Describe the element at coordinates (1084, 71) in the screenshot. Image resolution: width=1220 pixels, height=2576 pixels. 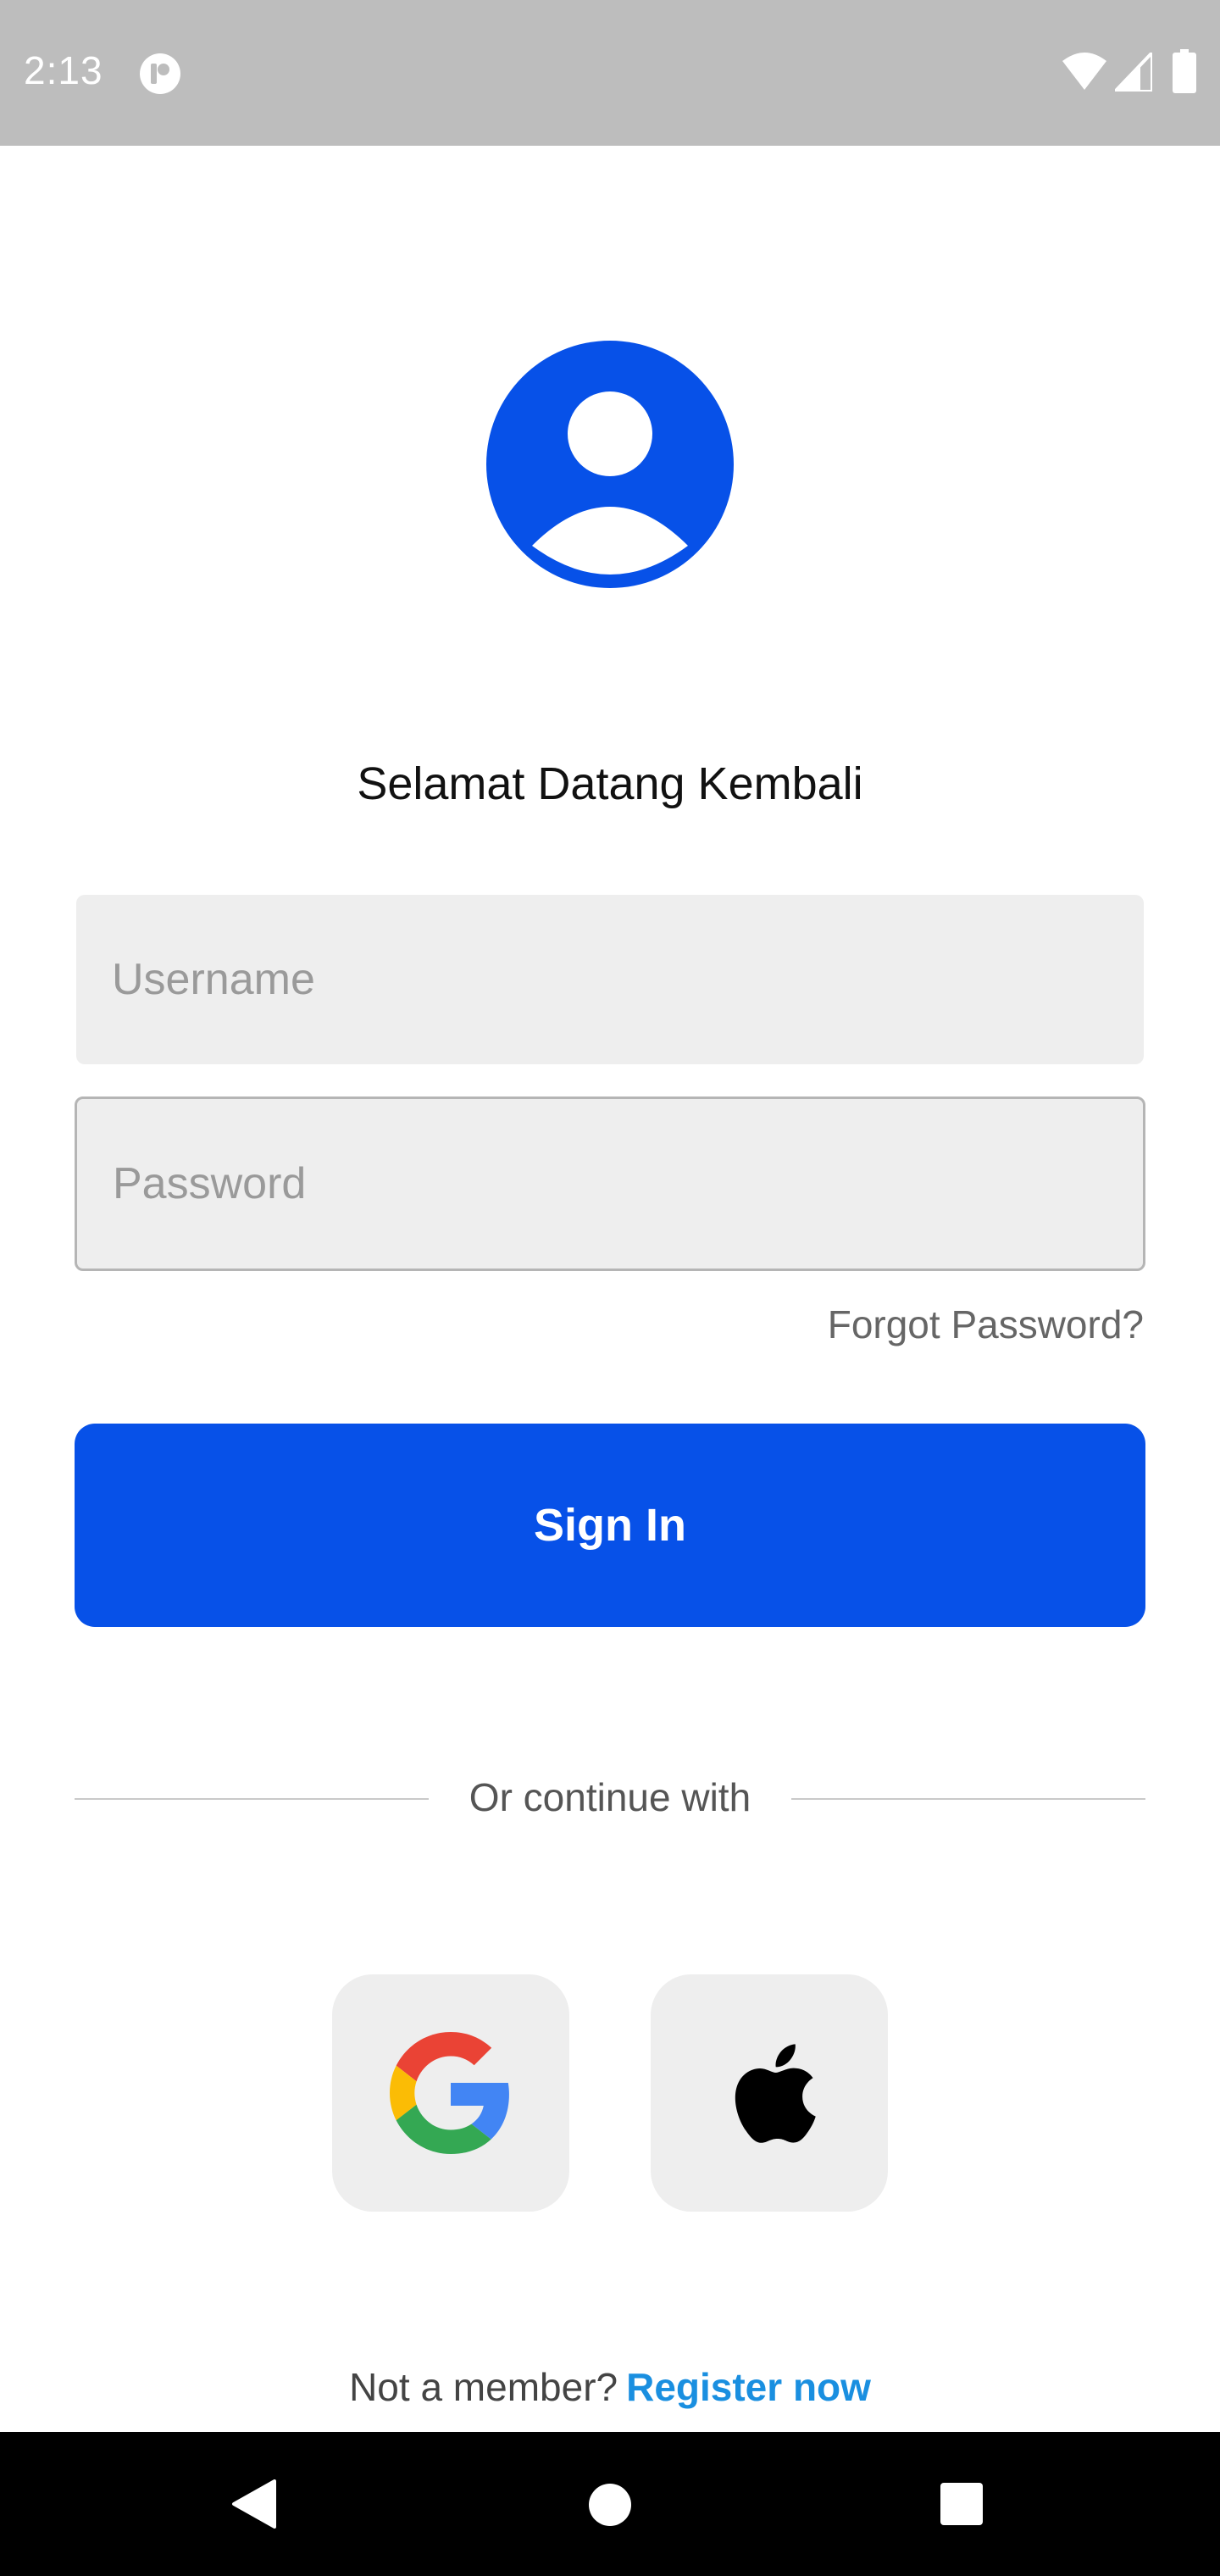
I see `wifi-icon` at that location.